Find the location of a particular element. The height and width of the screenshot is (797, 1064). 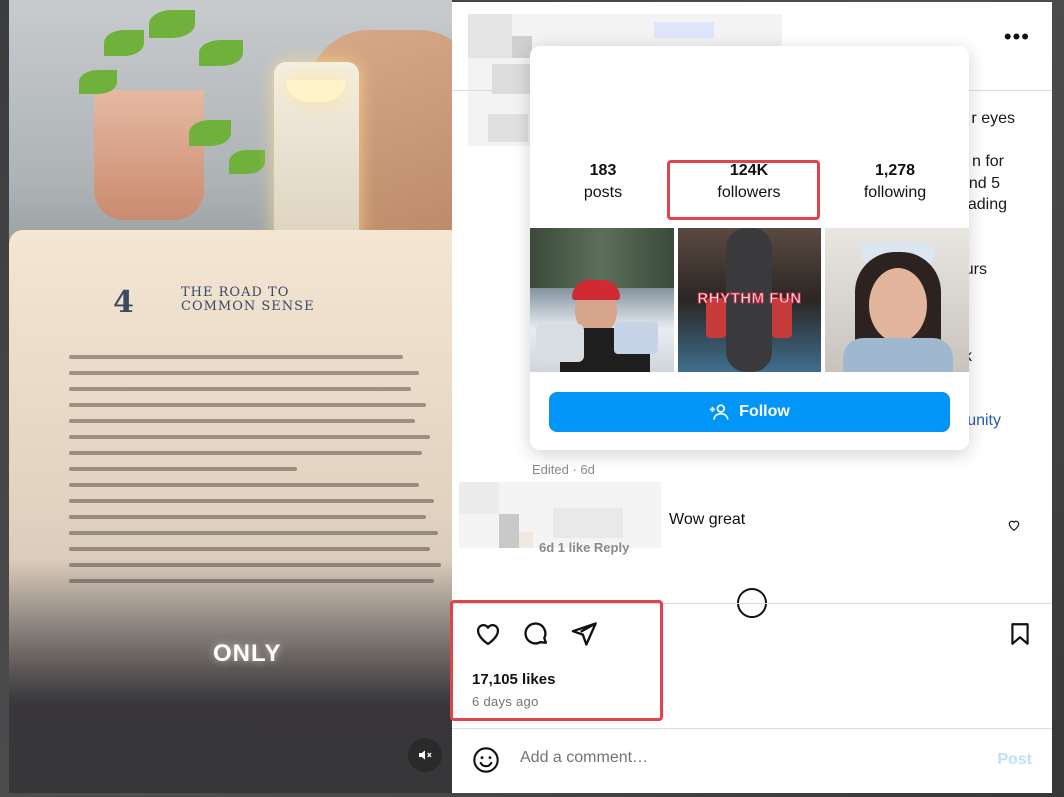

post-comment-button: Post is located at coordinates (1014, 760).